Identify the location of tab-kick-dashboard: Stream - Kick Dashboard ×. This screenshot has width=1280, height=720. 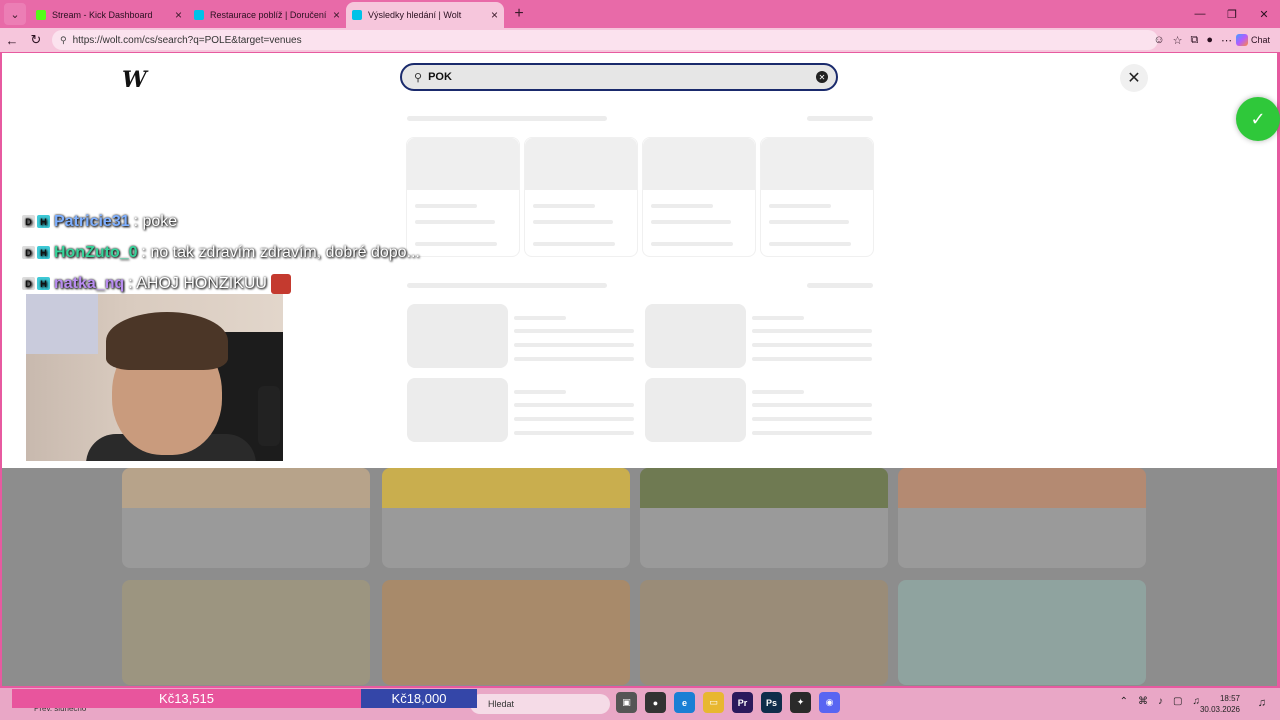
(109, 15).